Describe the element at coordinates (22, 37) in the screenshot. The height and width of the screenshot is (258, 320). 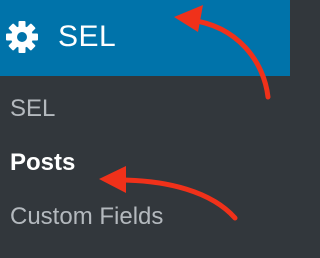
I see `gear-icon` at that location.